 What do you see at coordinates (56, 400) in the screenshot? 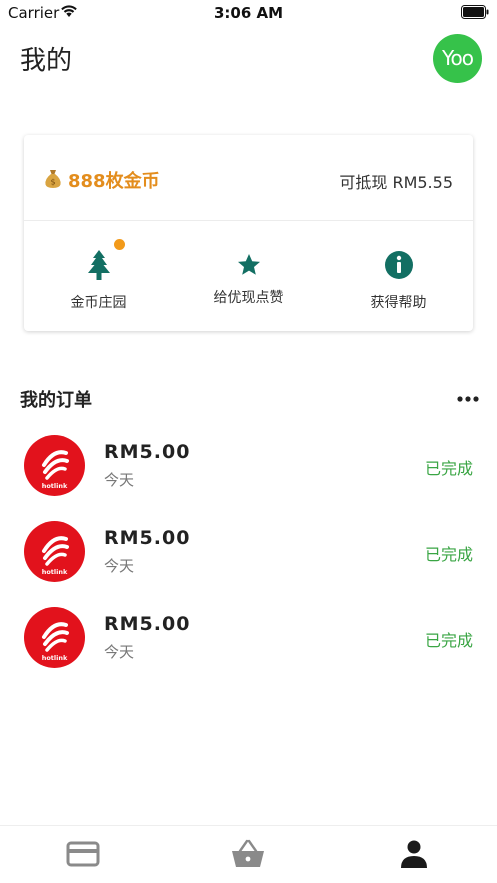
I see `orders-section-title: 我的订单` at bounding box center [56, 400].